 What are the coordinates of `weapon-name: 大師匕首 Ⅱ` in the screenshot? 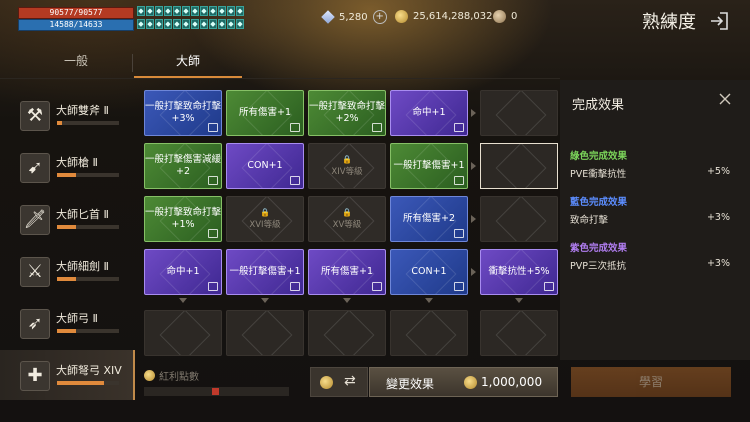 It's located at (82, 214).